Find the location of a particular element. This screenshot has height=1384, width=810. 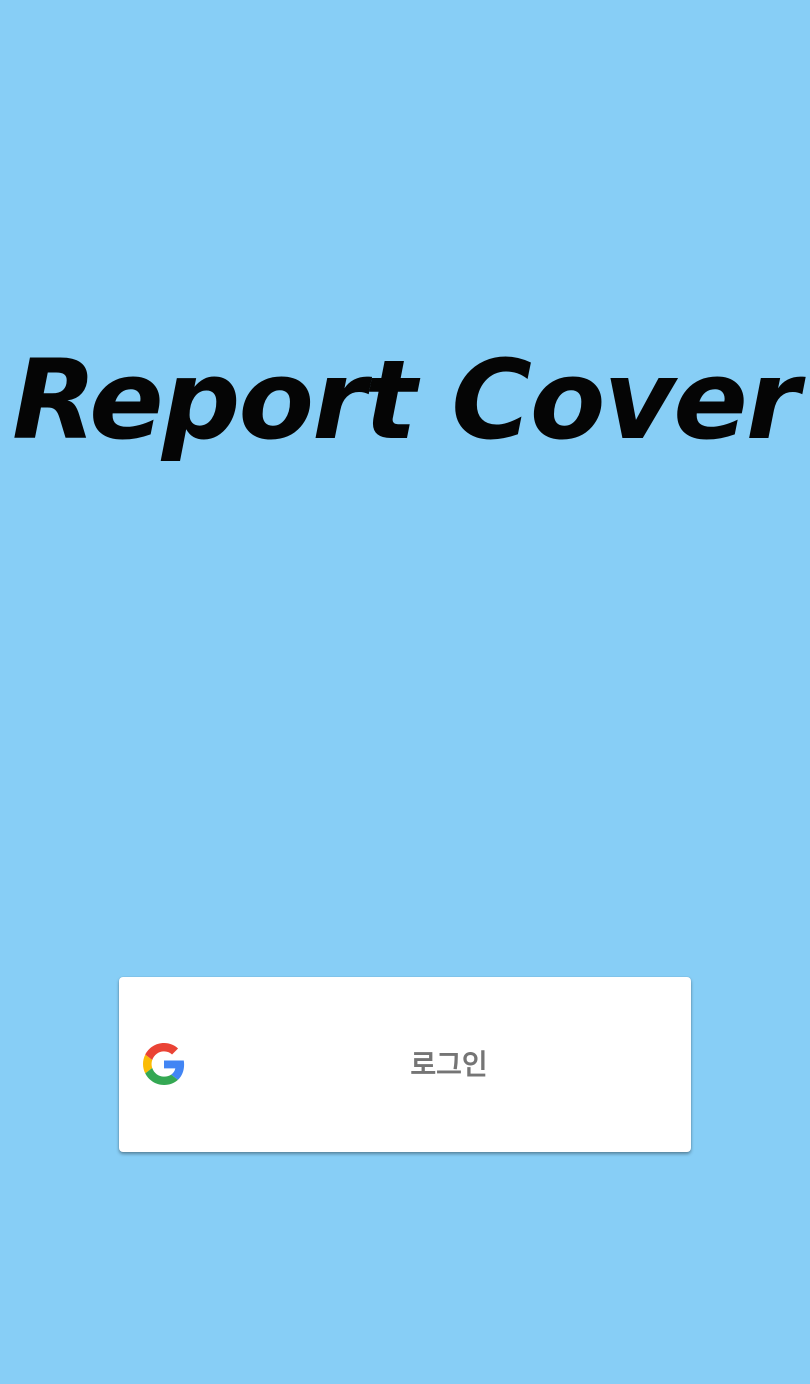

login-button-label: 로그인 is located at coordinates (449, 1064).